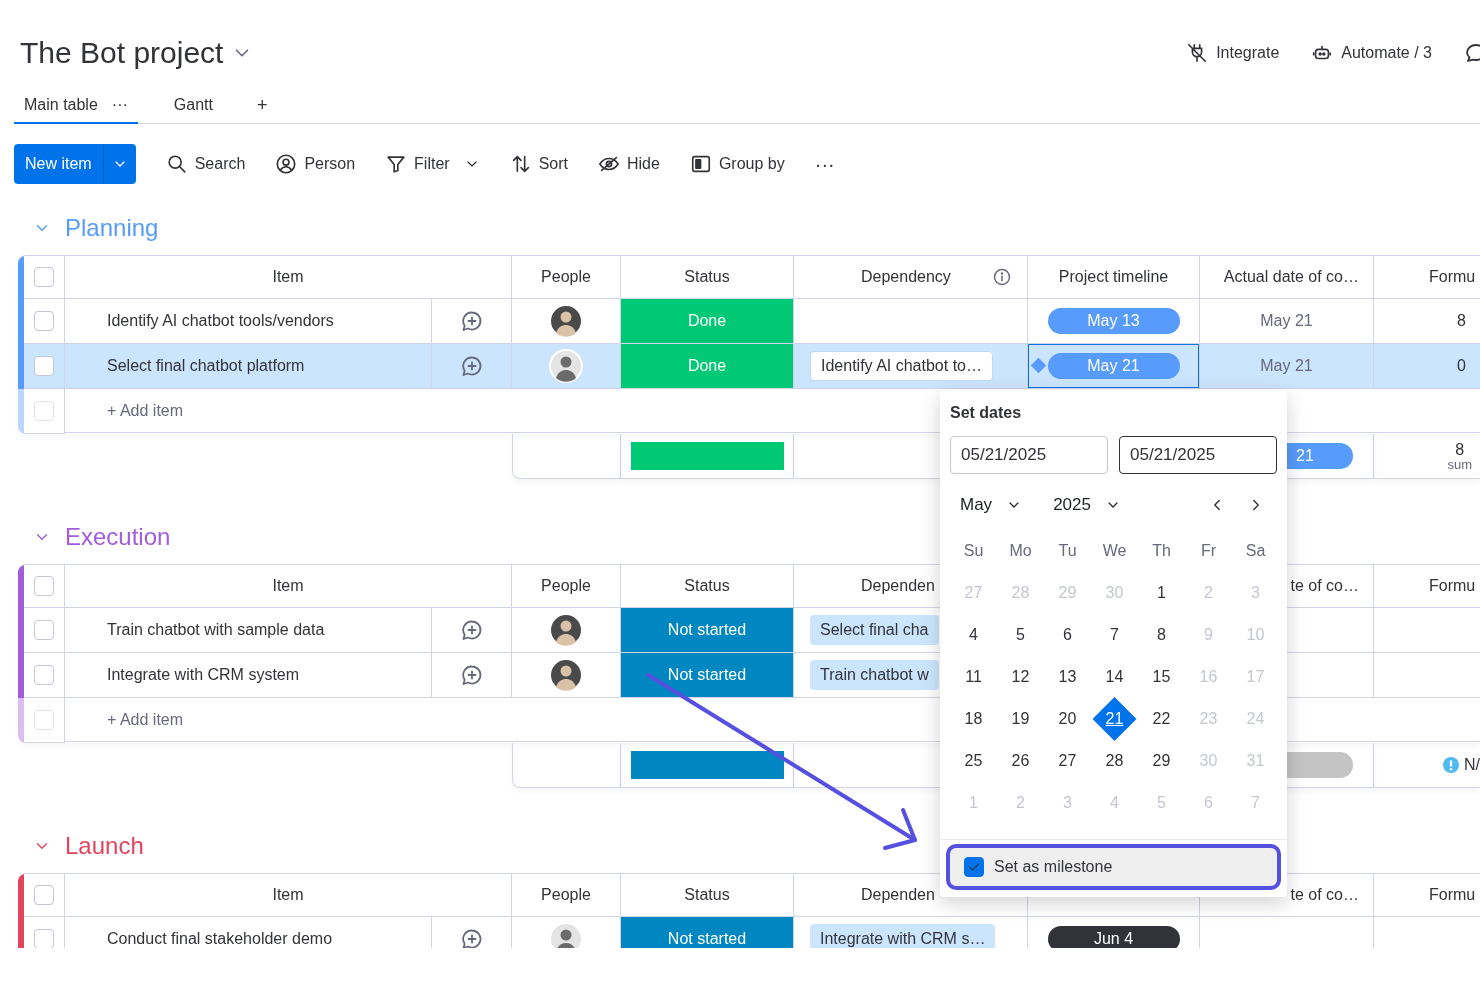 This screenshot has height=987, width=1480. I want to click on popup-title: Set dates, so click(986, 413).